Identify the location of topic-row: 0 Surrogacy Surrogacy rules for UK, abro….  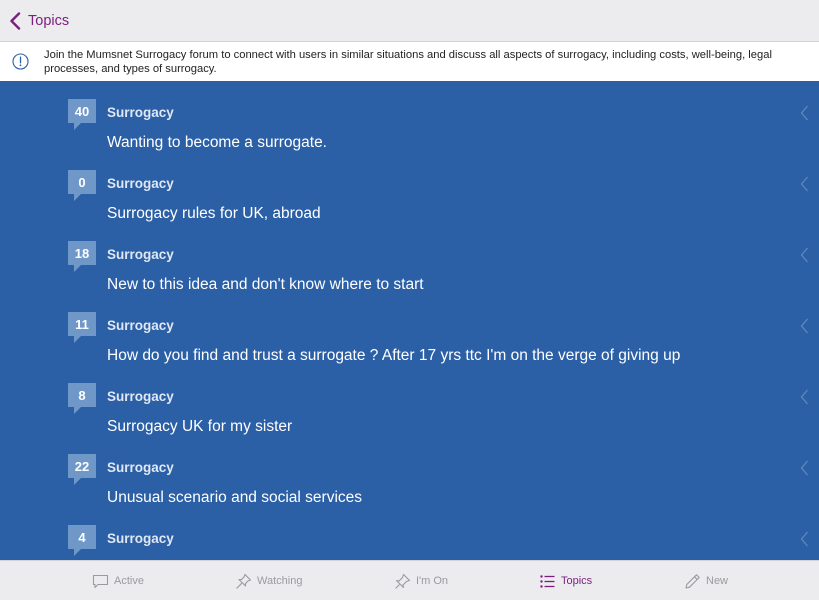
(409, 187).